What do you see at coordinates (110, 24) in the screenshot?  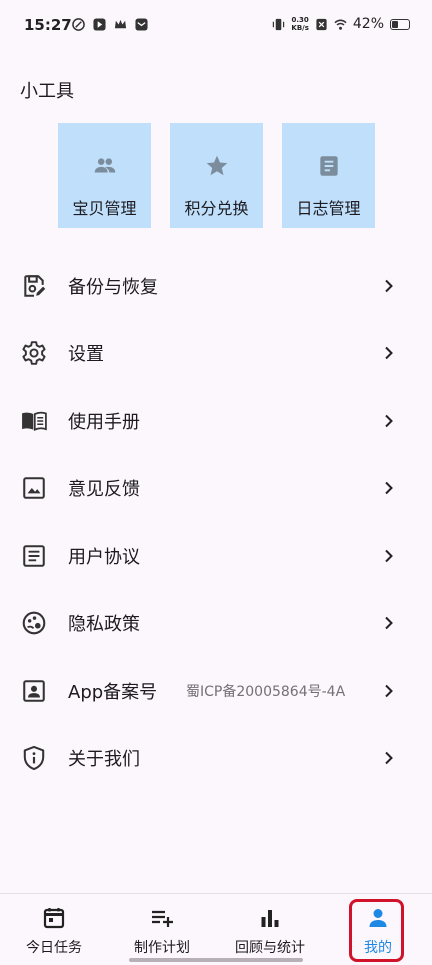 I see `notification-icons` at bounding box center [110, 24].